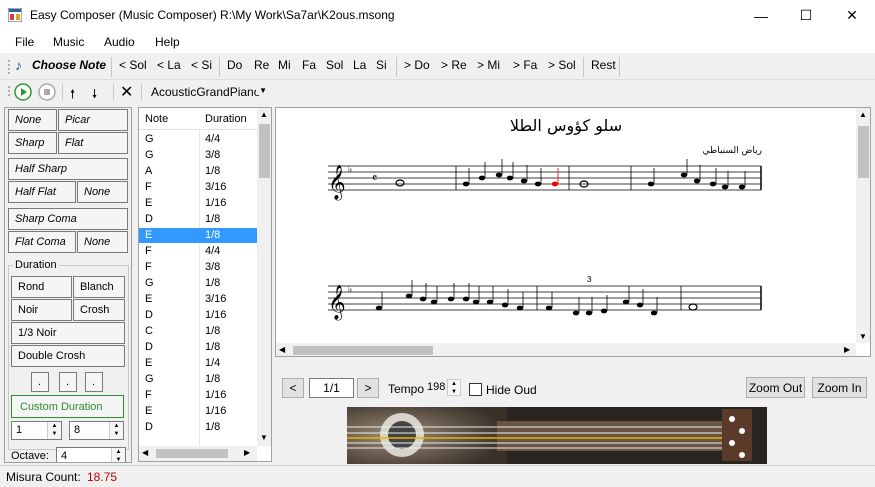  I want to click on close-icon: ✕, so click(126, 92).